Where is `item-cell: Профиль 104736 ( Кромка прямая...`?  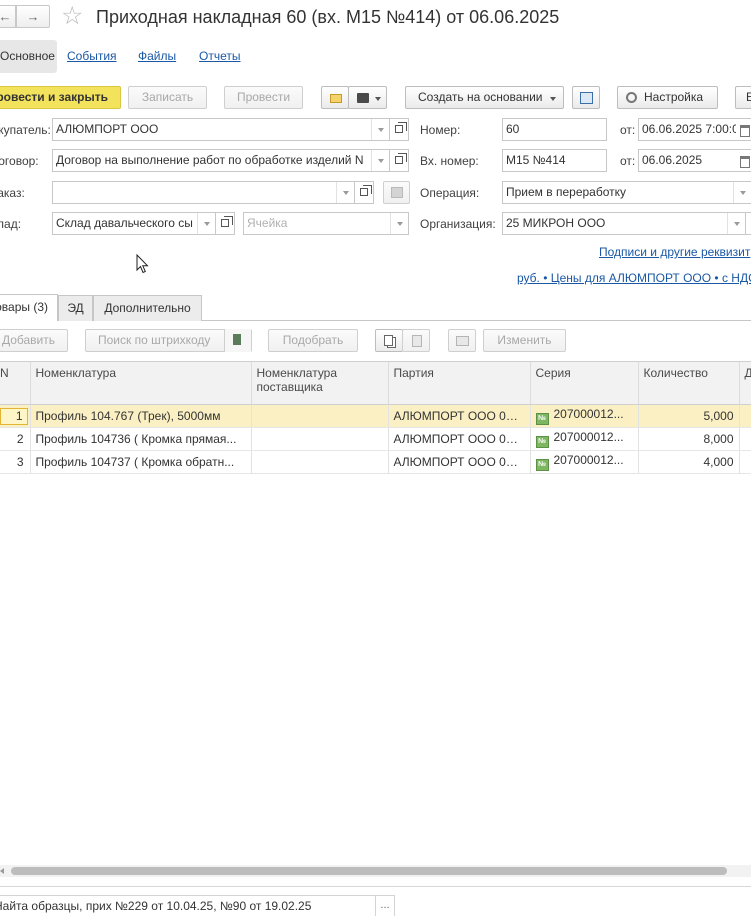 item-cell: Профиль 104736 ( Кромка прямая... is located at coordinates (141, 439).